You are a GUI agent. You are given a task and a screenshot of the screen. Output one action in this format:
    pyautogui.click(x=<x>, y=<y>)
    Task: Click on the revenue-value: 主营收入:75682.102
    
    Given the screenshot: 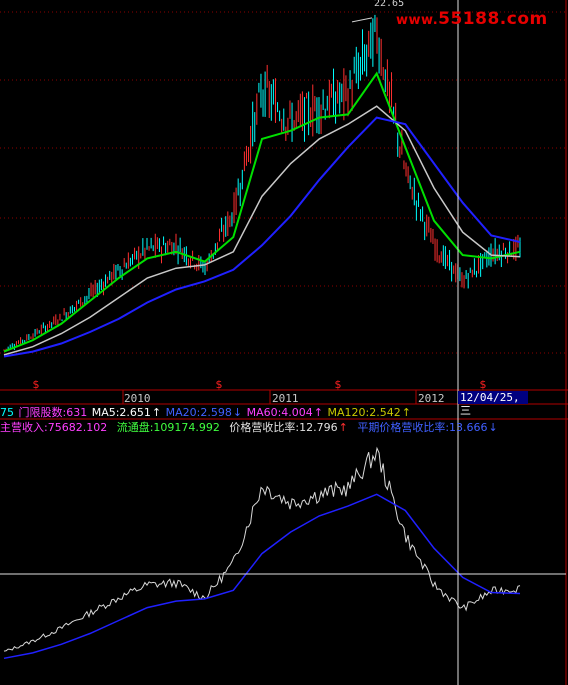 What is the action you would take?
    pyautogui.click(x=54, y=427)
    